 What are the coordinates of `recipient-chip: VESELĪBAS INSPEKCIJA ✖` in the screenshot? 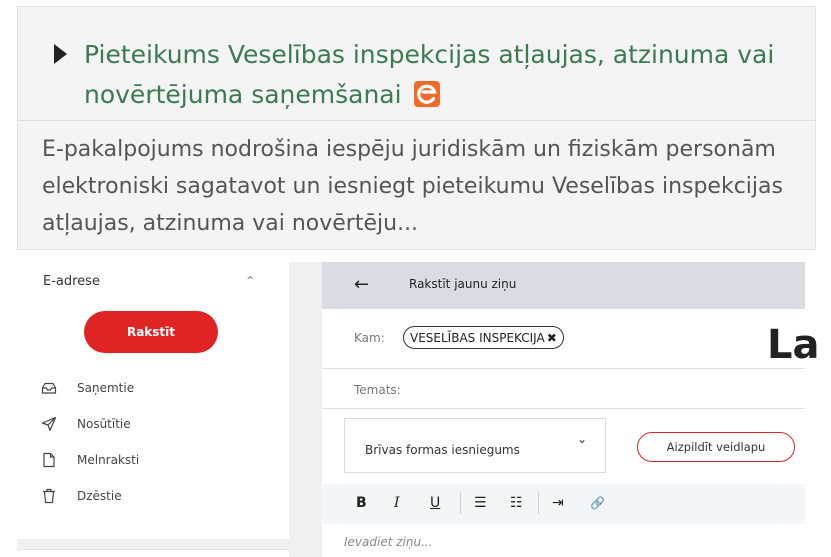 It's located at (483, 337).